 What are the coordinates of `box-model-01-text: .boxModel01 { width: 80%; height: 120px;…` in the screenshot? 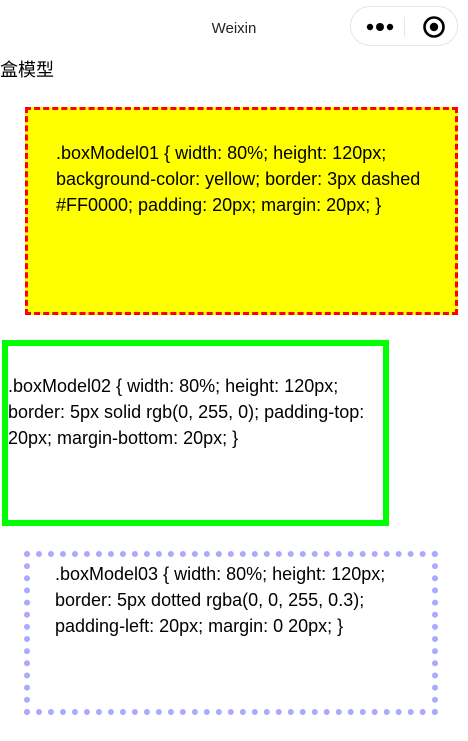 It's located at (238, 179).